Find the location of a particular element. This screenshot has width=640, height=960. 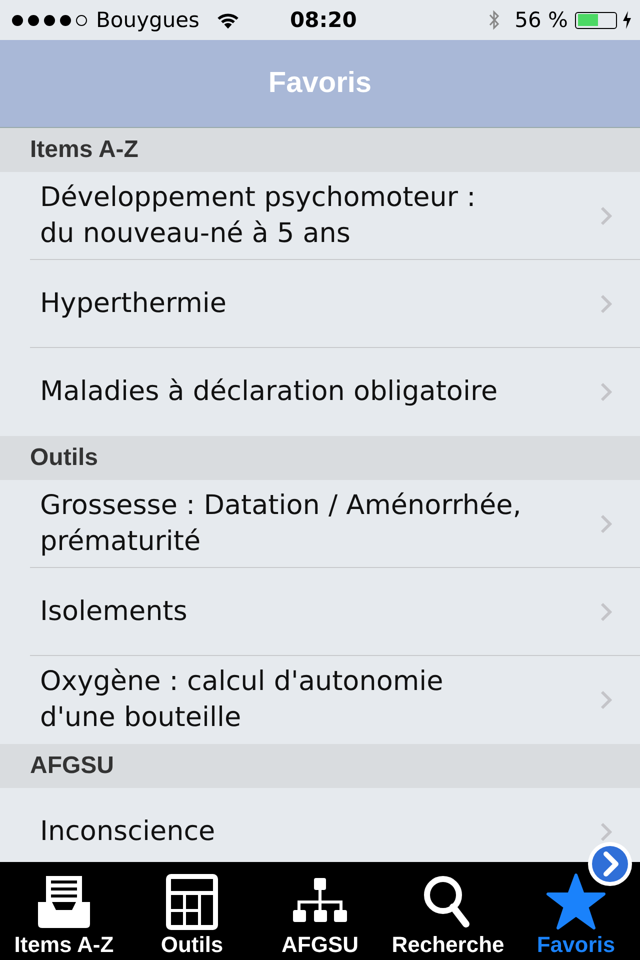

battery-icon is located at coordinates (596, 20).